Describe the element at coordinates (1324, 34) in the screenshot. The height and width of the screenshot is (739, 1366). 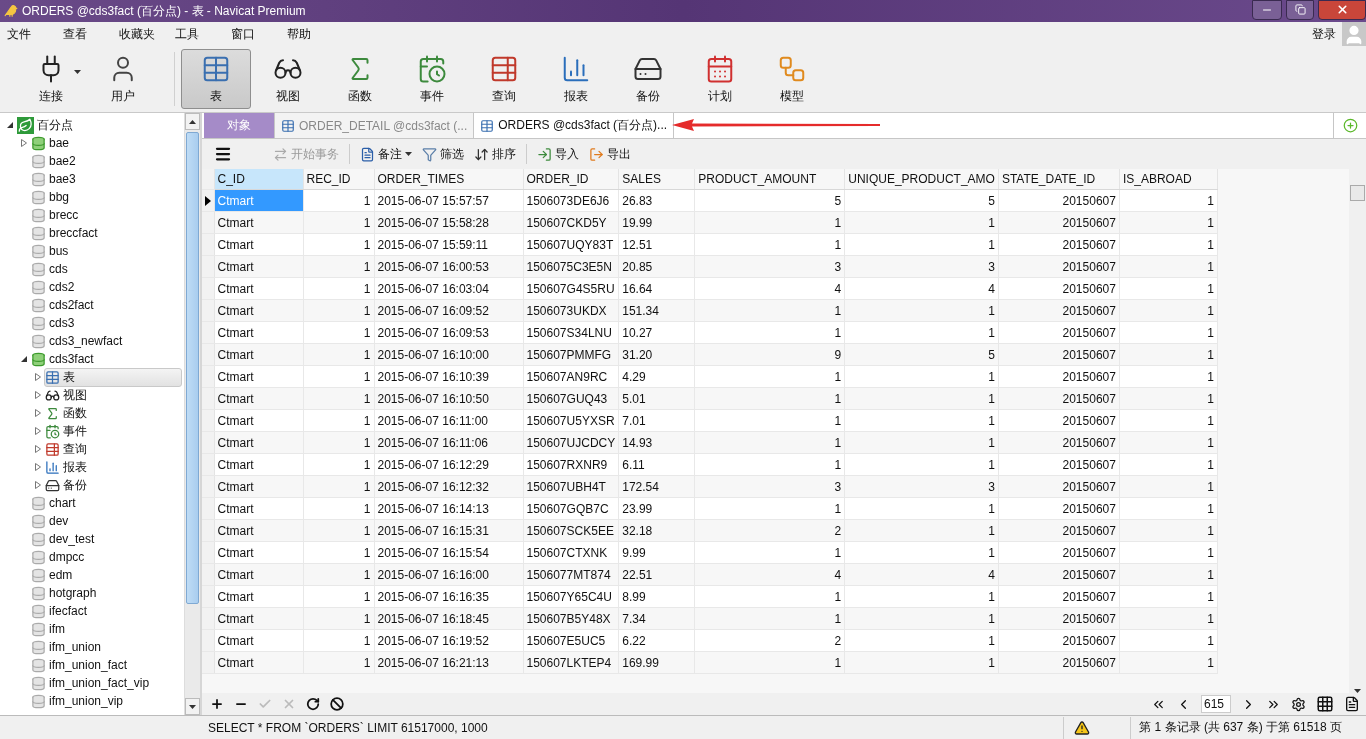
I see `login-link: 登录` at that location.